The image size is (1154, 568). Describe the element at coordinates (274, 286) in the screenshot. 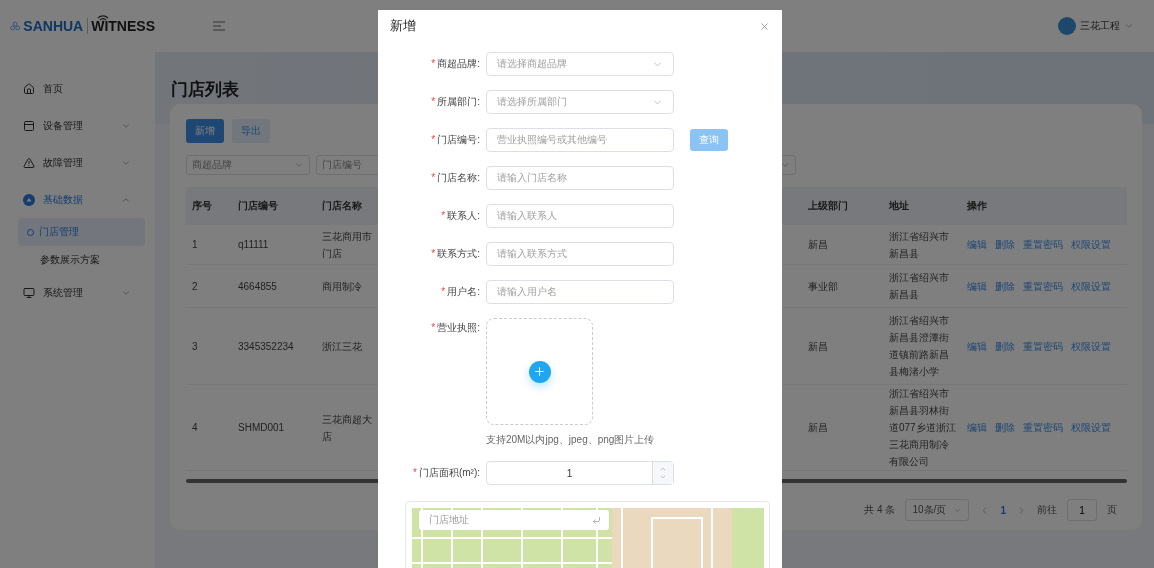

I see `table-cell: 4664855` at that location.